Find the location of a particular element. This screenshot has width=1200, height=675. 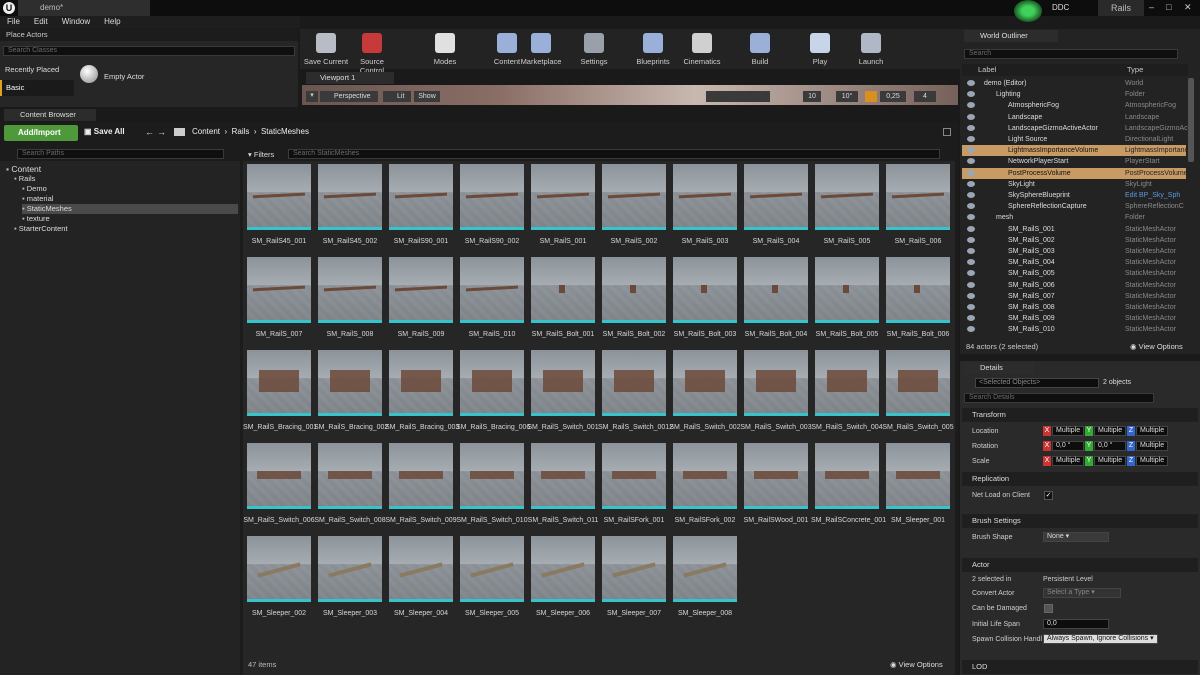

type-column-header: Type is located at coordinates (1135, 70).